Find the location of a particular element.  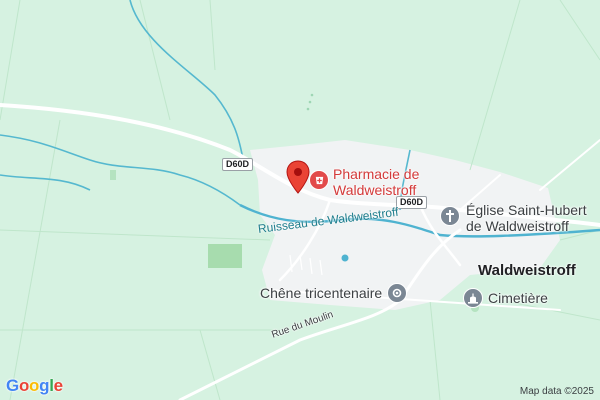

church-icon is located at coordinates (450, 216).